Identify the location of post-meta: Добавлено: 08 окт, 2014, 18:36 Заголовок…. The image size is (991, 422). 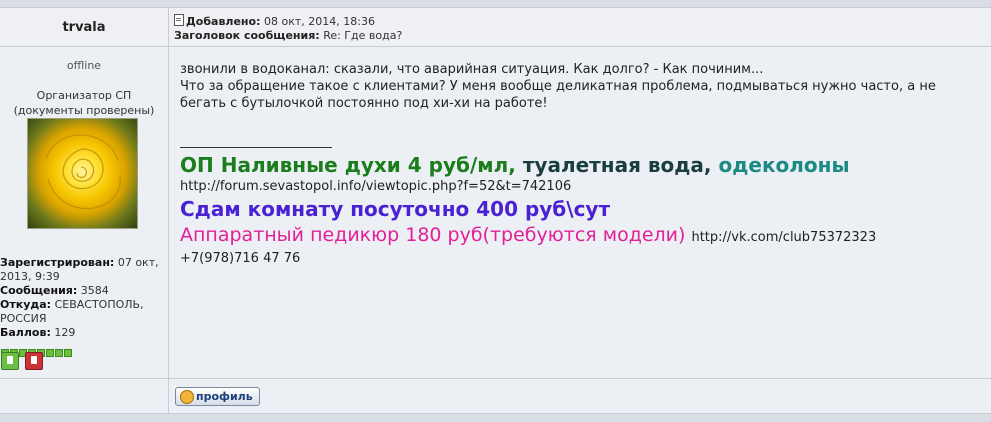
(288, 28).